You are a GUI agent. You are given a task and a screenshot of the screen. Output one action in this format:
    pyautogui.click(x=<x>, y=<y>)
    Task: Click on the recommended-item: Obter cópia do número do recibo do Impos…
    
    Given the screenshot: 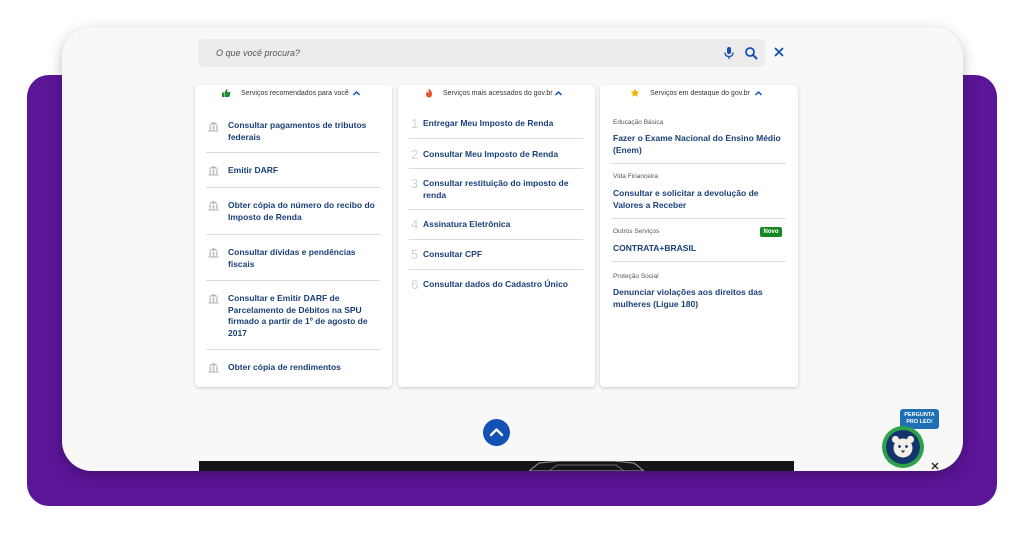 What is the action you would take?
    pyautogui.click(x=293, y=211)
    